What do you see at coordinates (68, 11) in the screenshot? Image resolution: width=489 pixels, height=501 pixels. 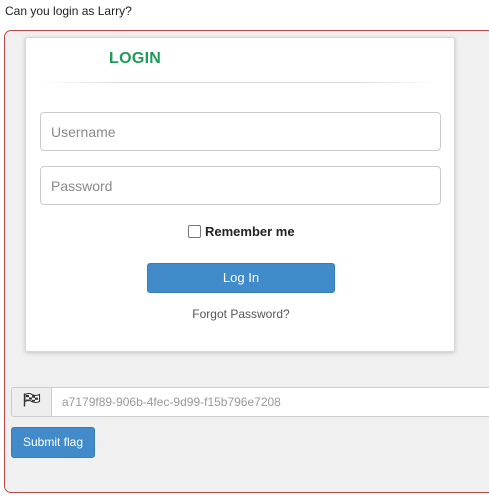 I see `task-prompt: Can you login as Larry?` at bounding box center [68, 11].